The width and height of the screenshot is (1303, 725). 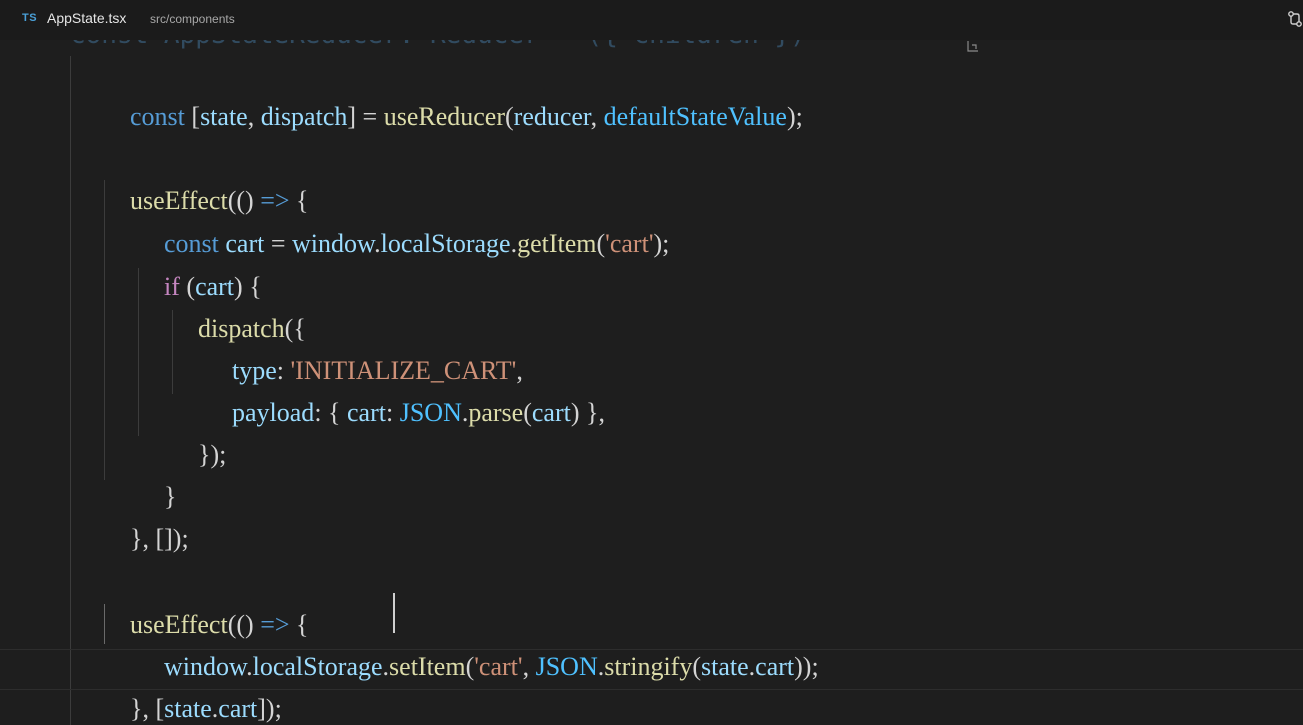 I want to click on tab-file-name: AppState.tsx, so click(x=86, y=18).